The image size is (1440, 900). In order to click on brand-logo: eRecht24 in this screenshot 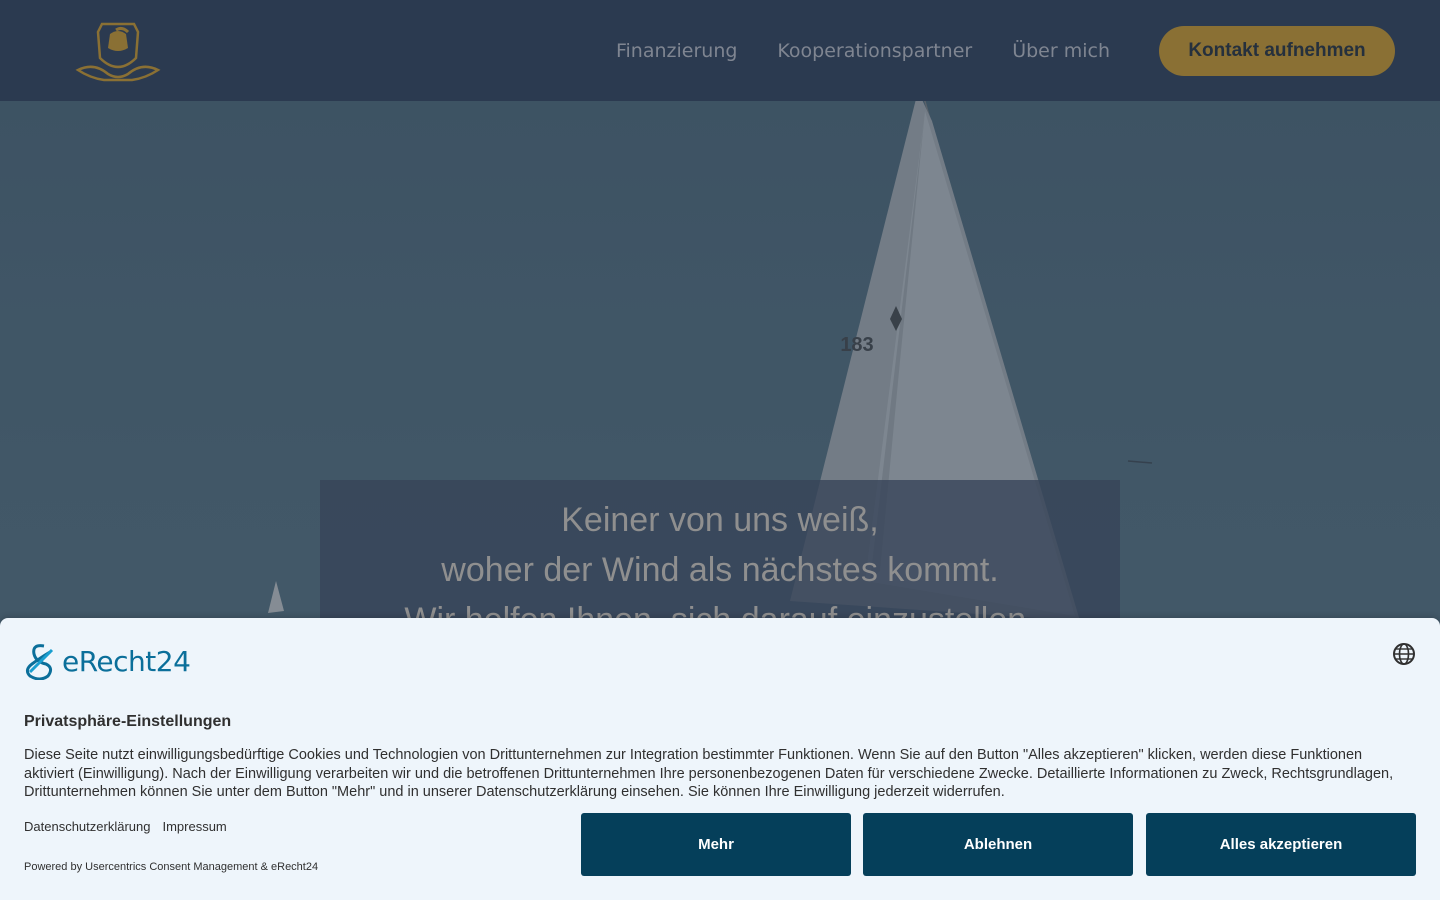, I will do `click(107, 661)`.